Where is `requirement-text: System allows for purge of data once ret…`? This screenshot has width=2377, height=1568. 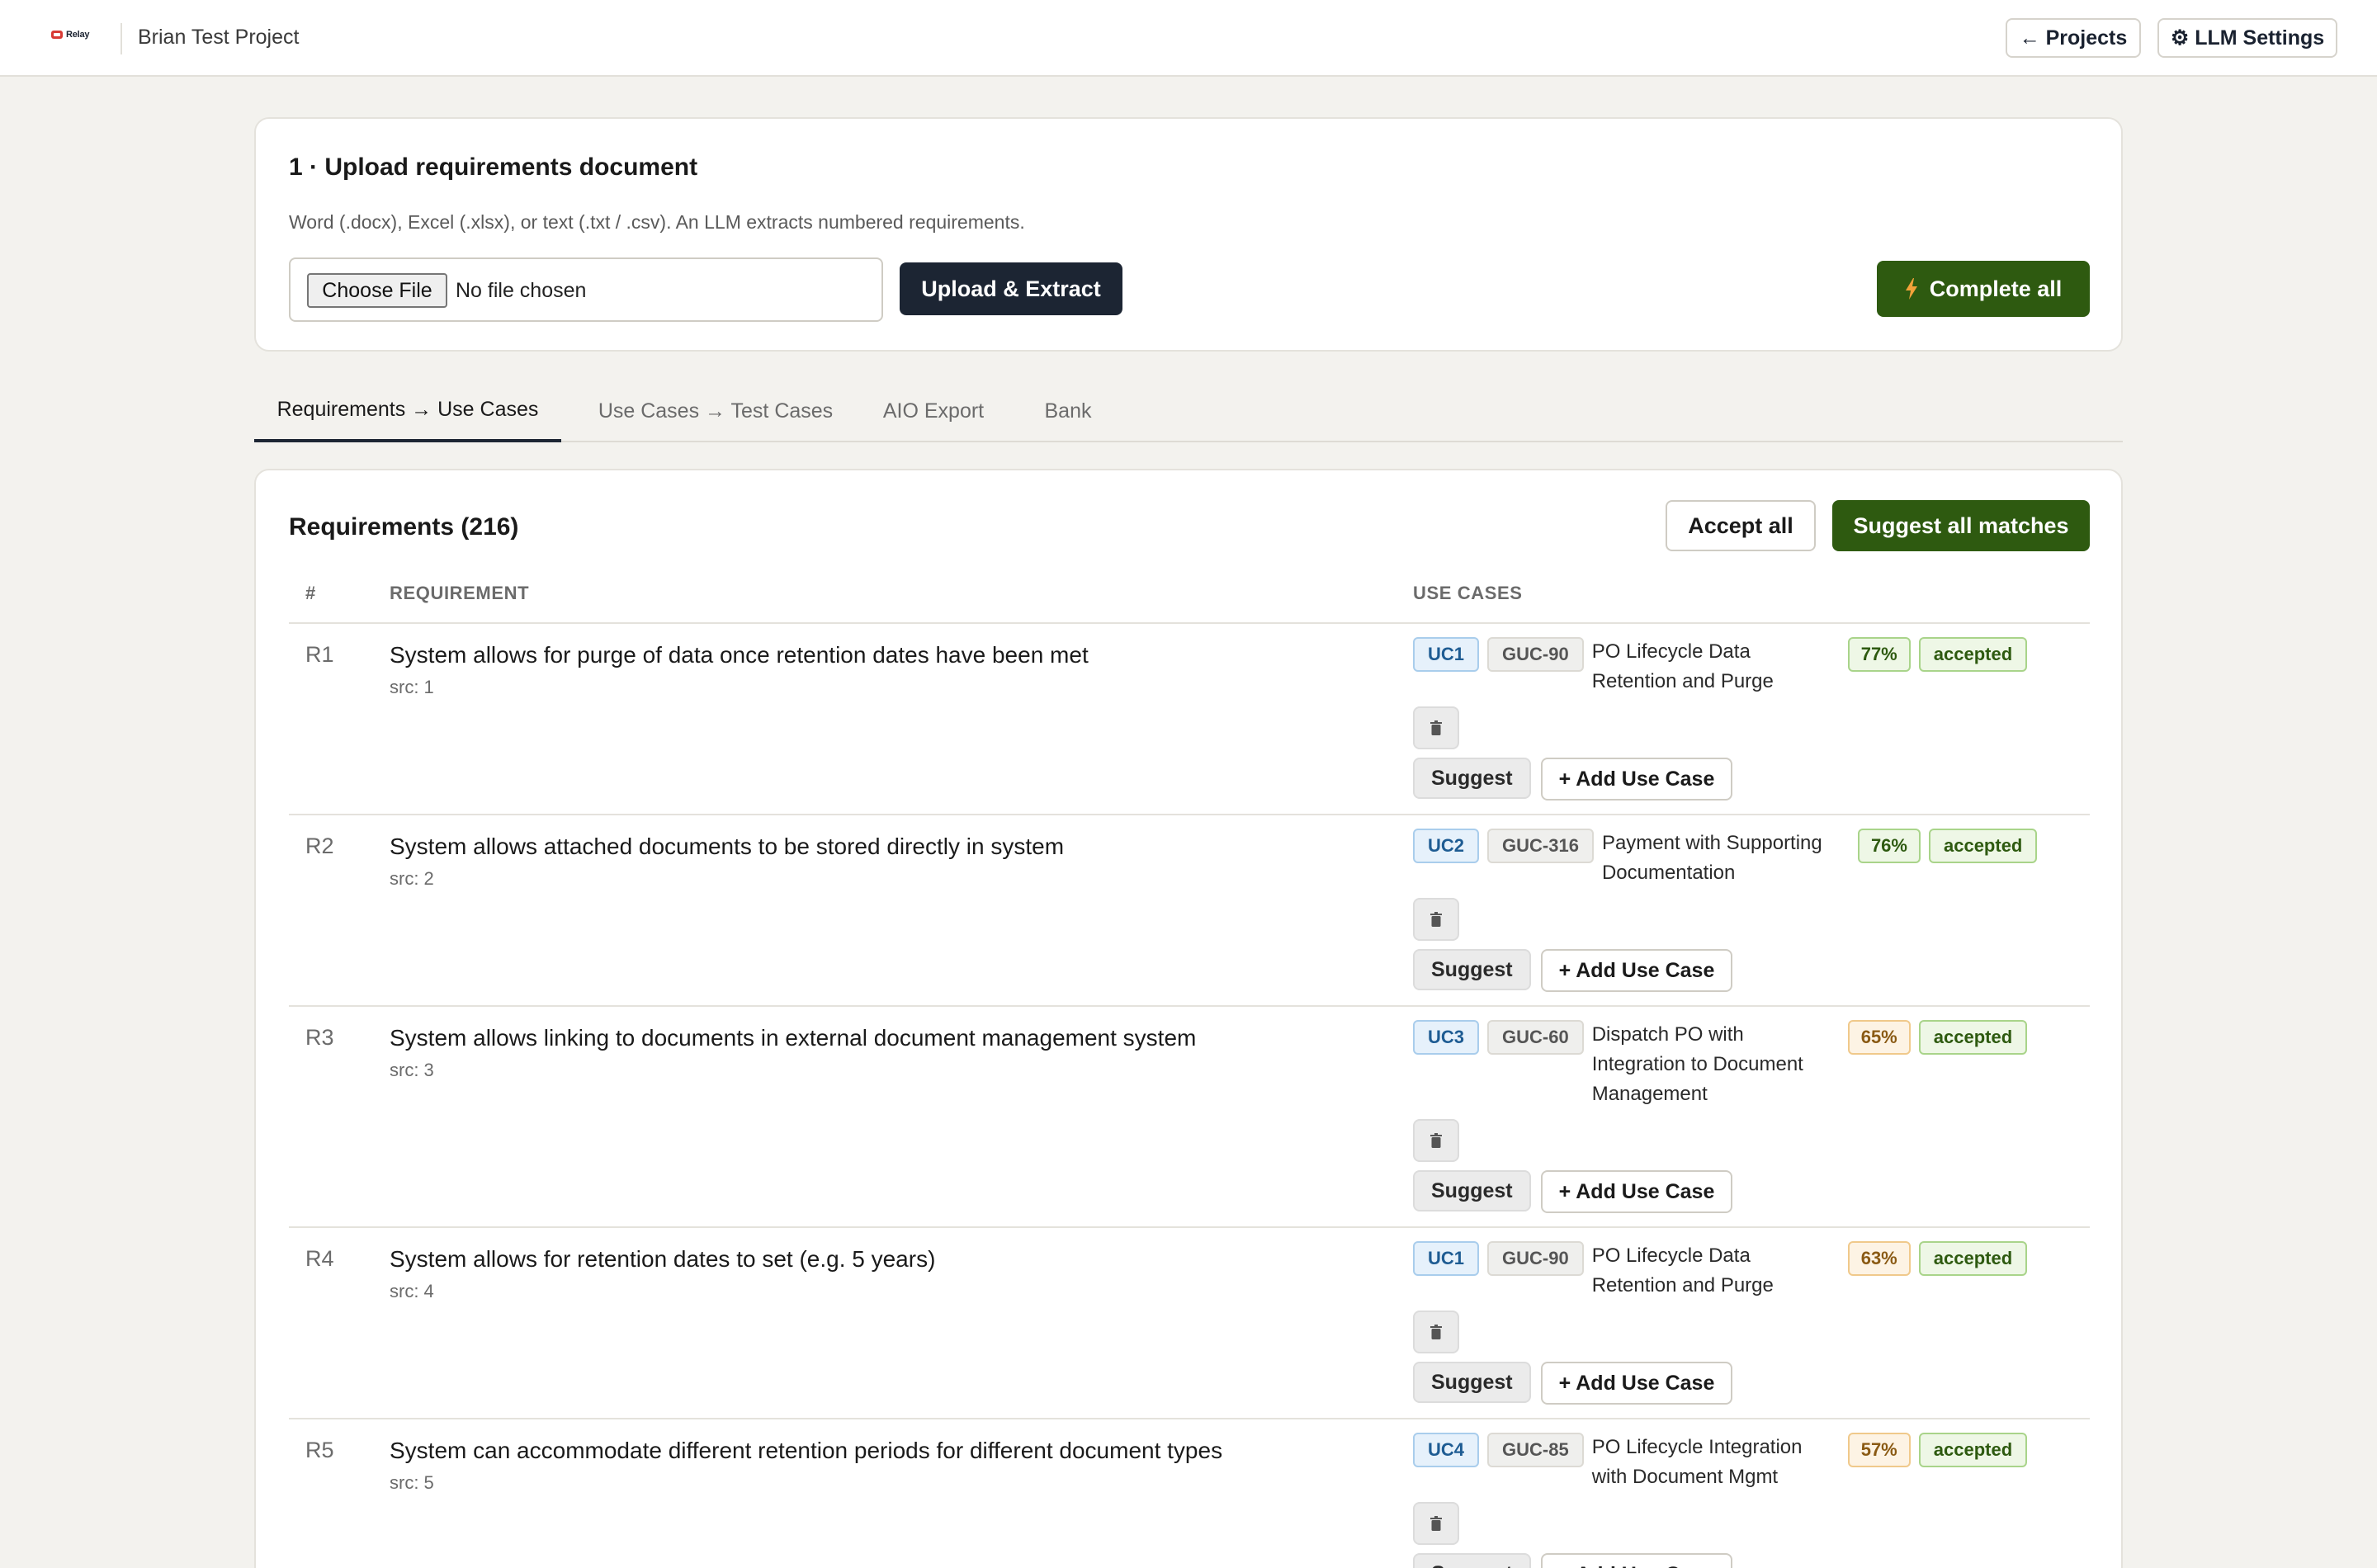 requirement-text: System allows for purge of data once ret… is located at coordinates (739, 655).